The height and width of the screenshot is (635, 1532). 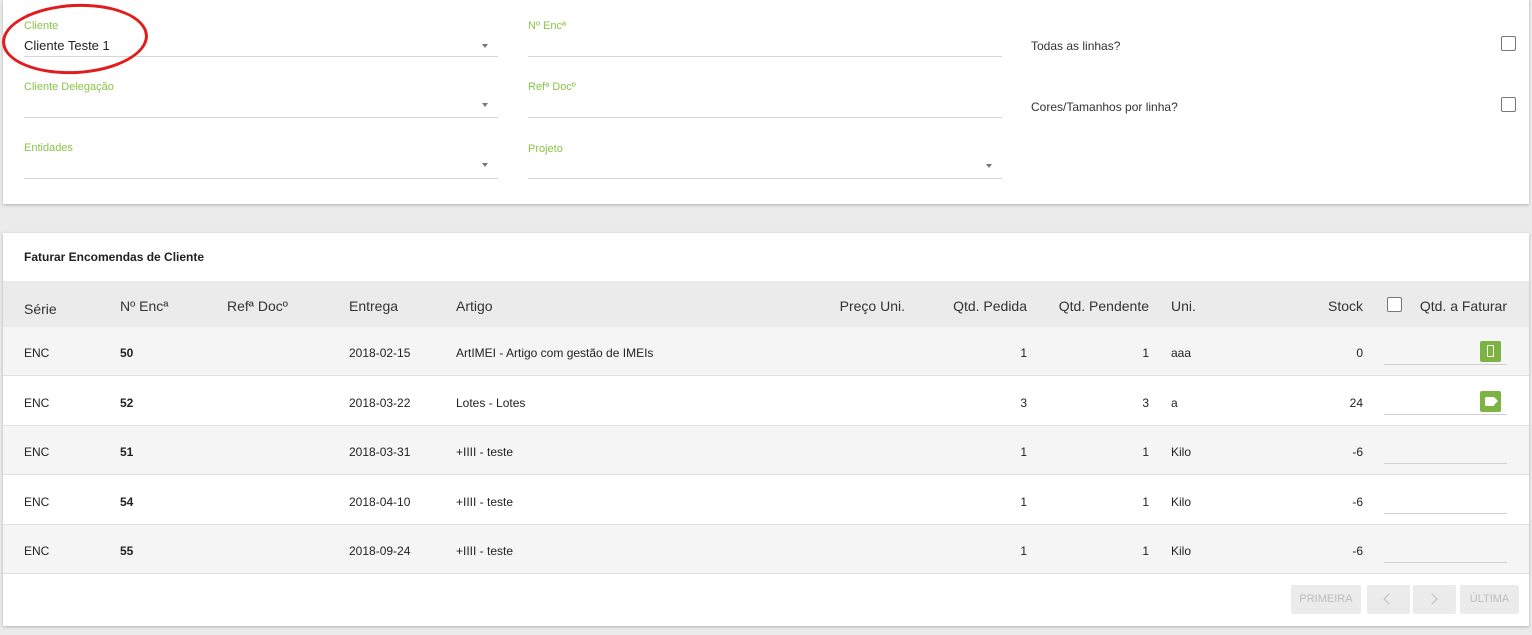 What do you see at coordinates (1359, 353) in the screenshot?
I see `cell-stock: 0` at bounding box center [1359, 353].